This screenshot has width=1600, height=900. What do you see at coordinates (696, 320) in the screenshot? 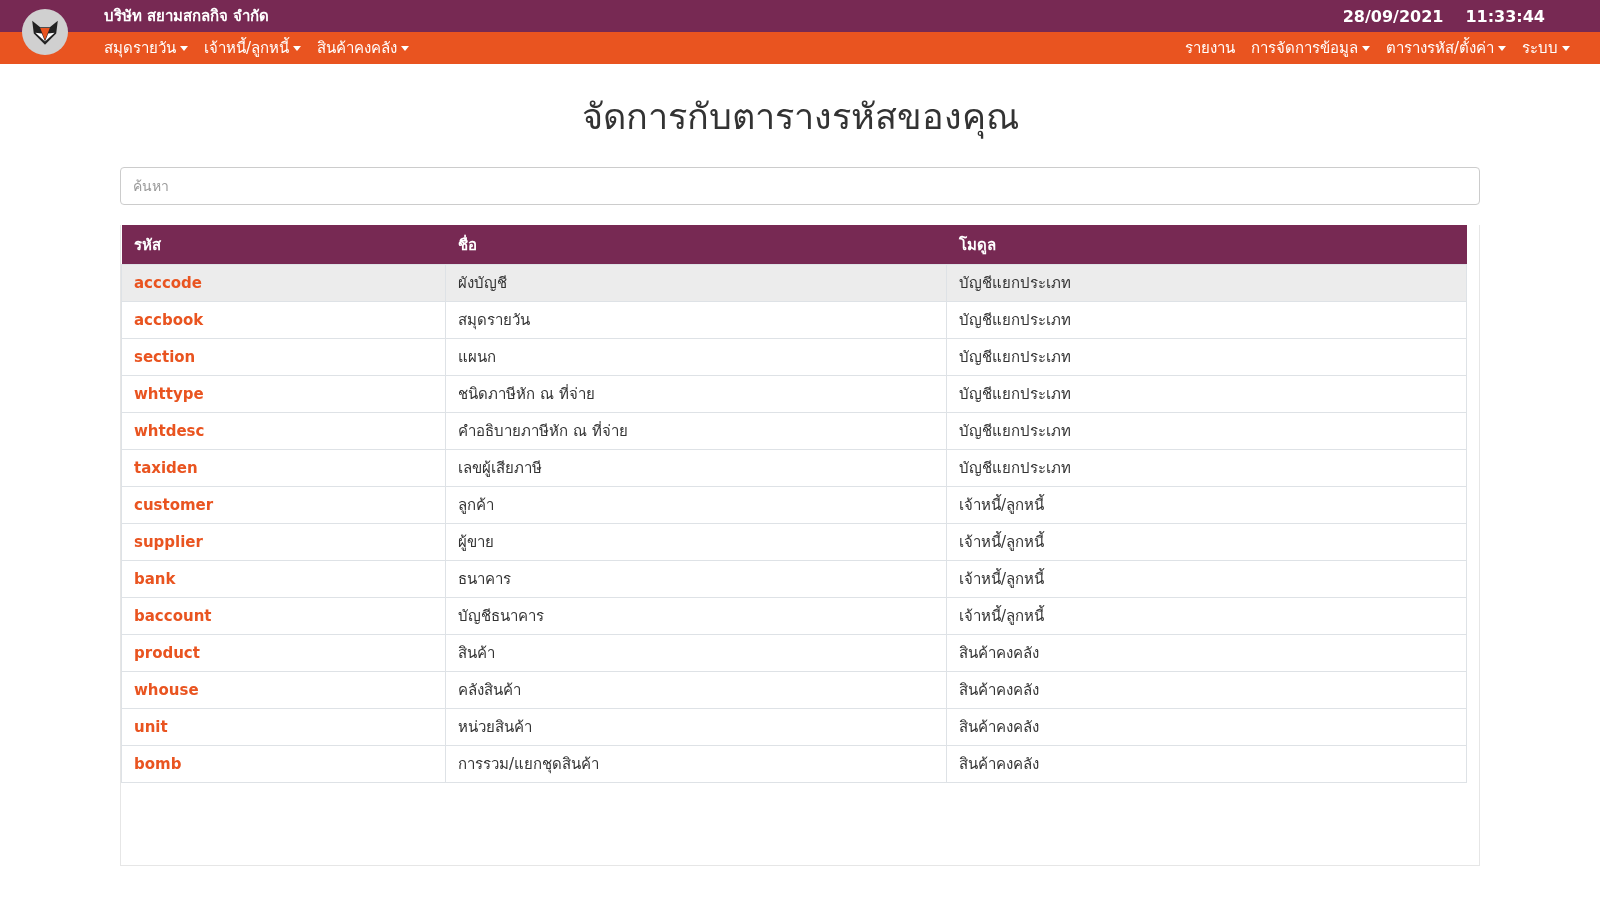
I see `table-cell: สมุดรายวัน` at bounding box center [696, 320].